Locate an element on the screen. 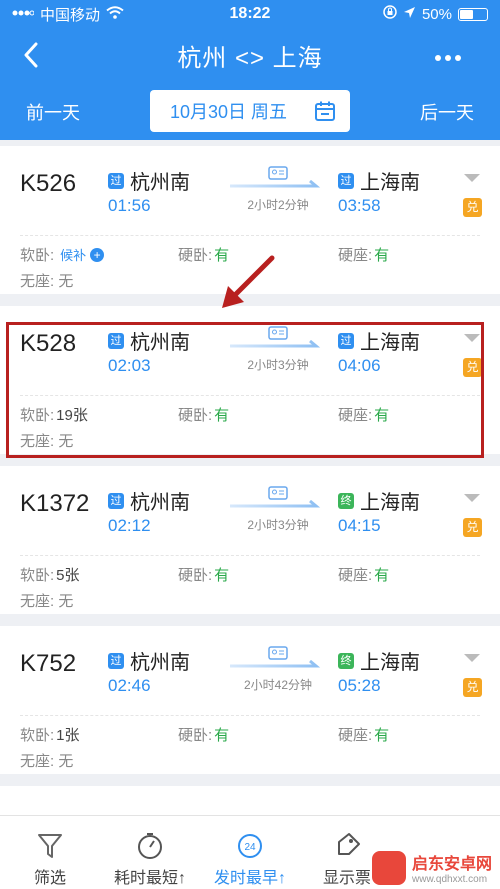 The height and width of the screenshot is (889, 500). soft-sleeper: 软卧: 1张 is located at coordinates (50, 734).